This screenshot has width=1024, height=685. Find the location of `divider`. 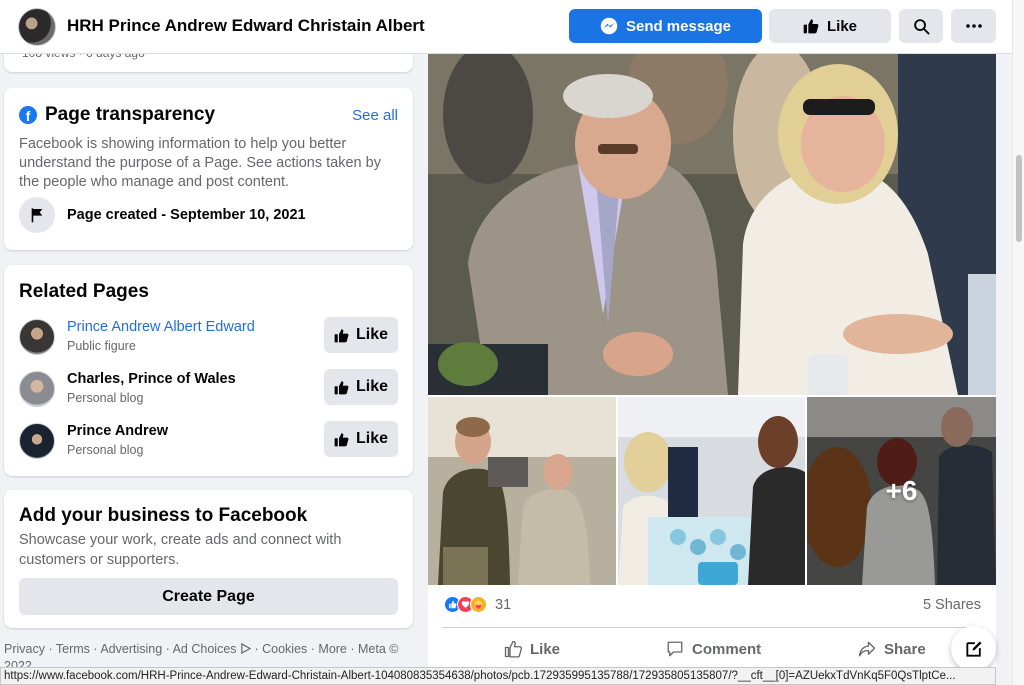

divider is located at coordinates (712, 627).